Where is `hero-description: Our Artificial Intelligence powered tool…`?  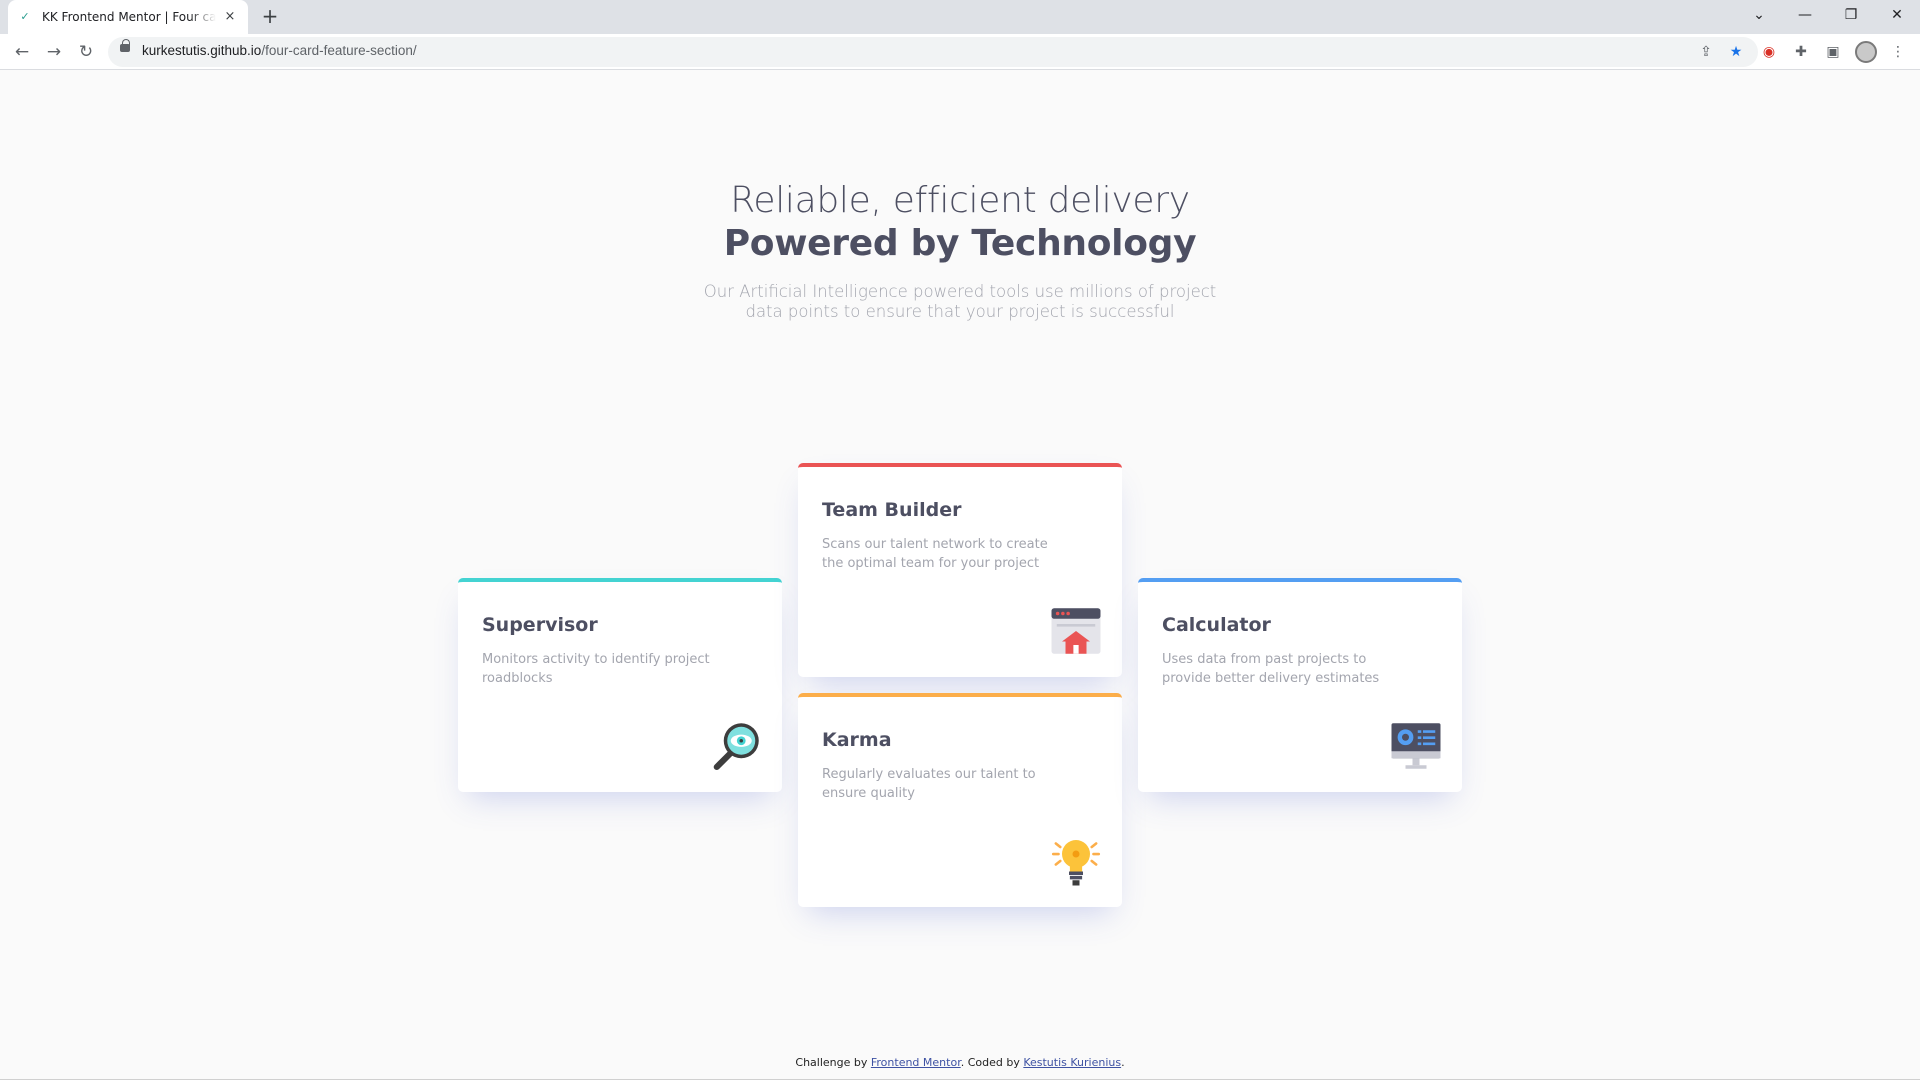
hero-description: Our Artificial Intelligence powered tool… is located at coordinates (960, 301).